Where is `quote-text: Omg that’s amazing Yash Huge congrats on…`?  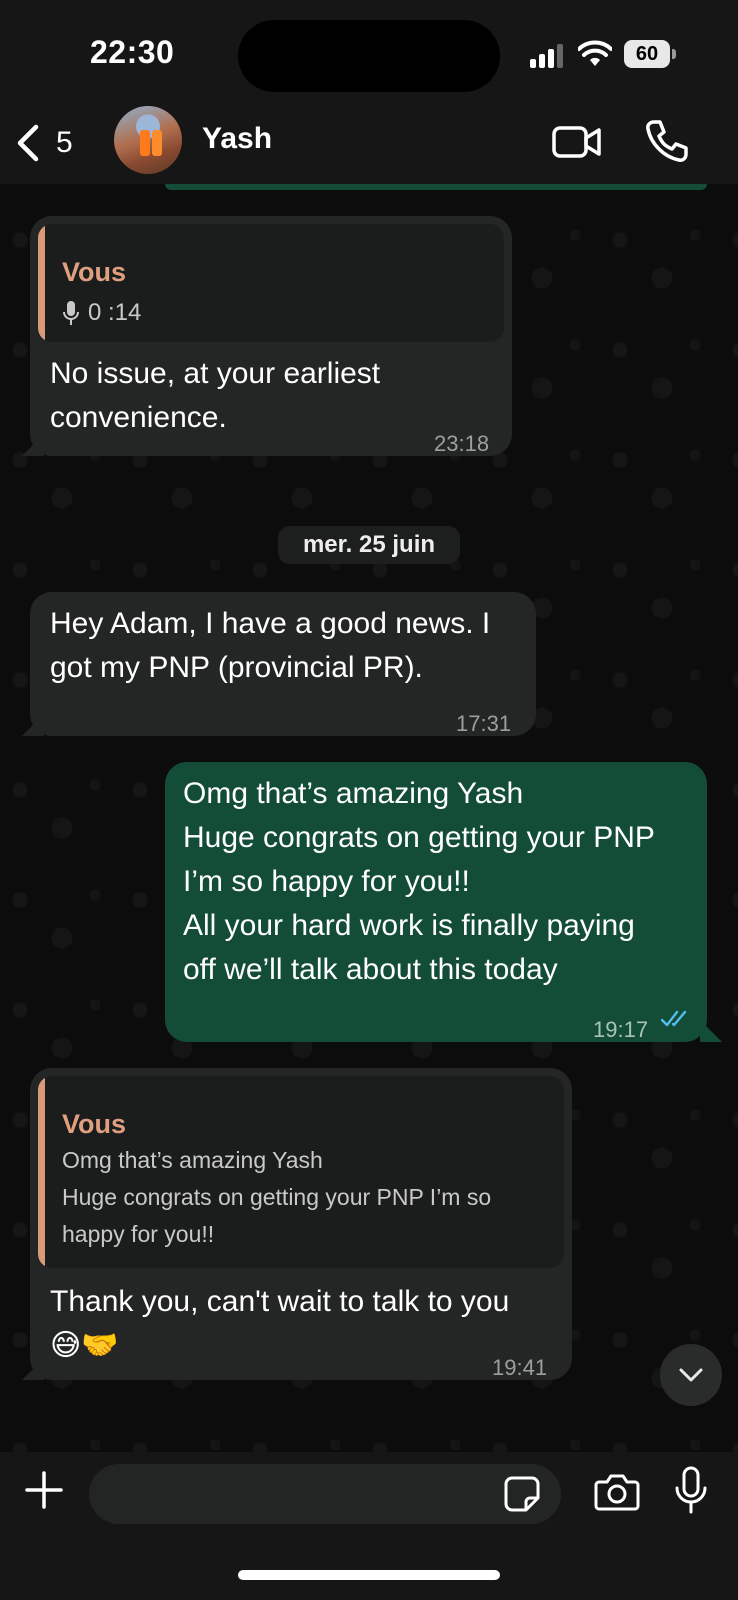 quote-text: Omg that’s amazing Yash Huge congrats on… is located at coordinates (277, 1197).